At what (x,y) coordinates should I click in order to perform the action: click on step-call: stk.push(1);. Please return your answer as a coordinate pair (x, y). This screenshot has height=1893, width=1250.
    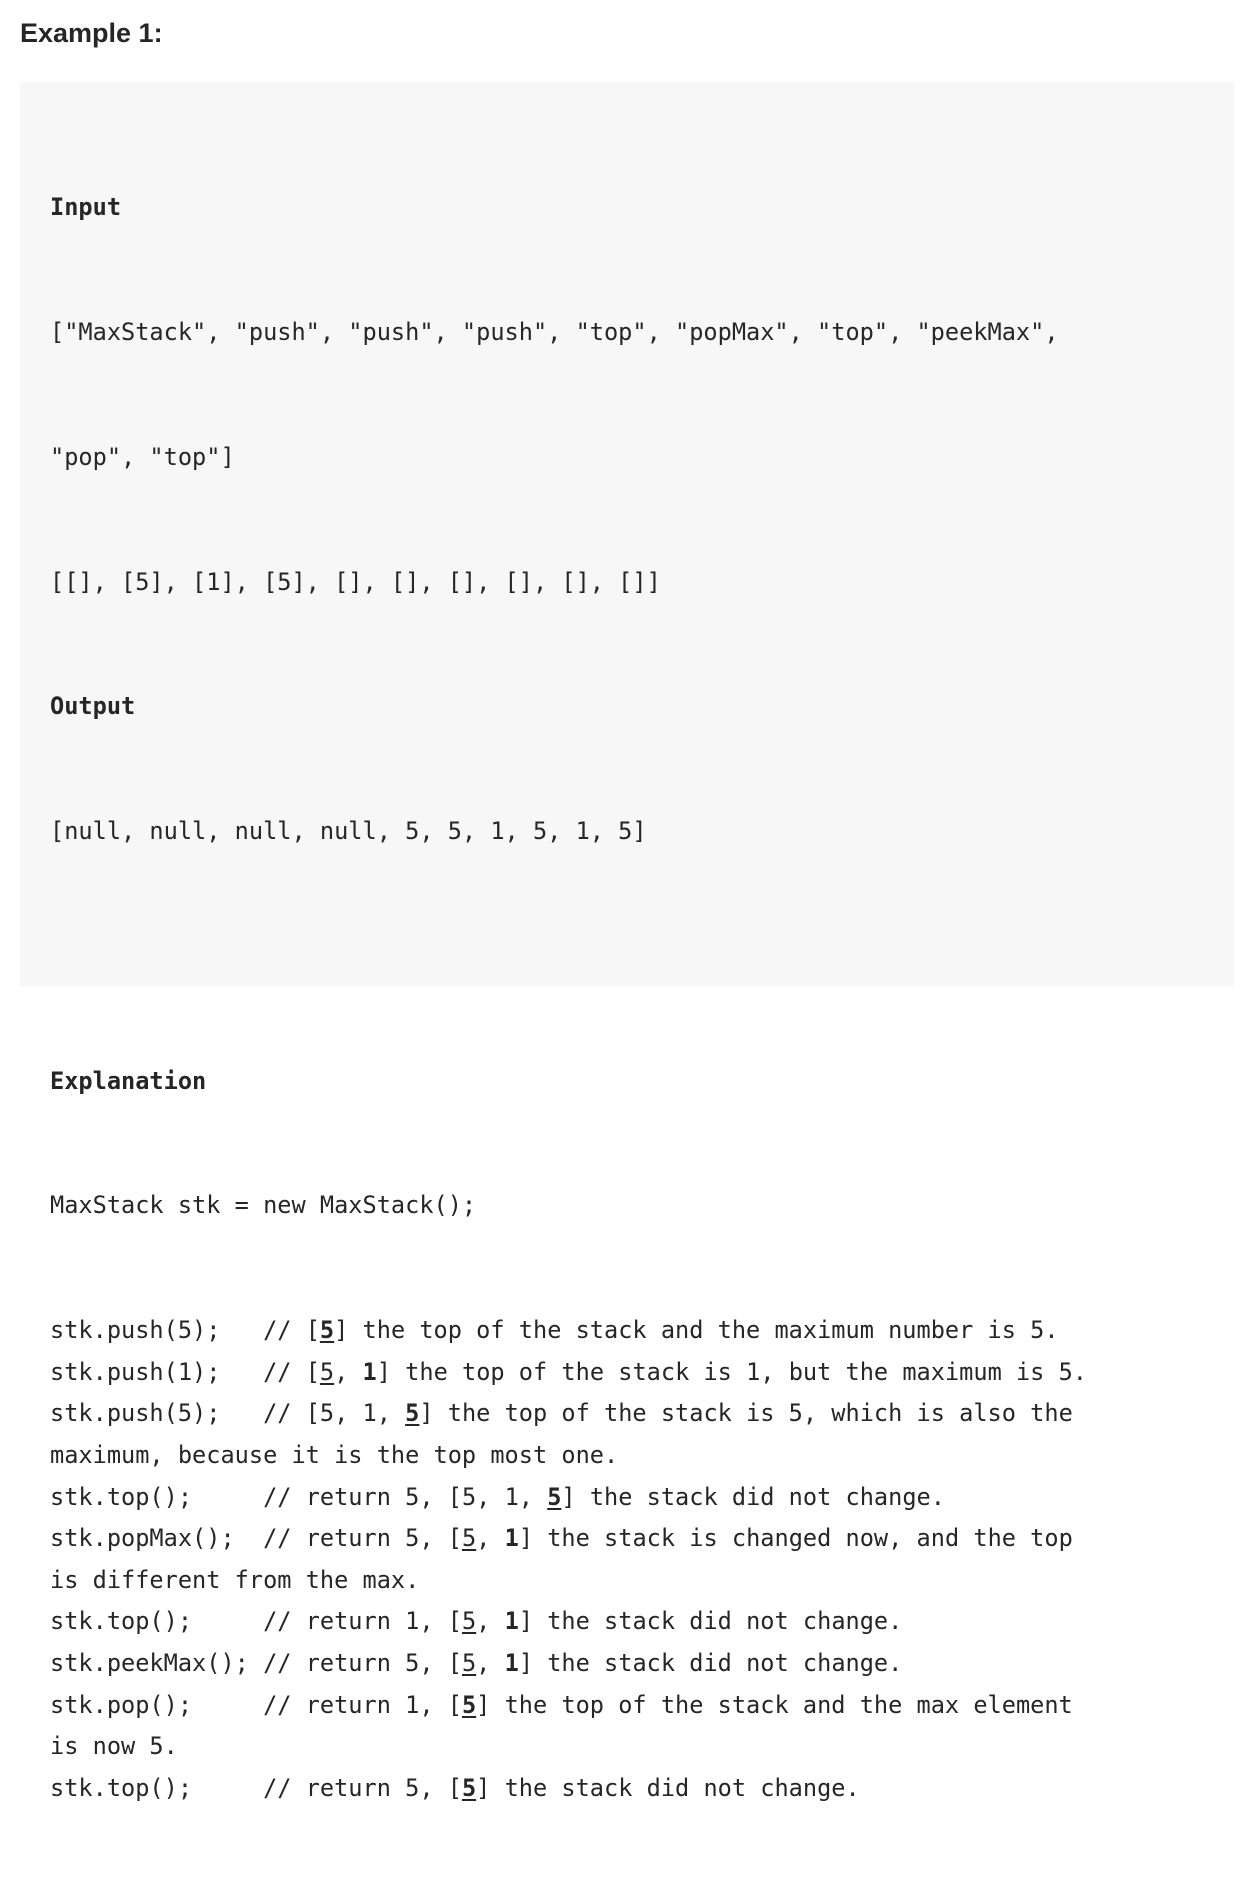
    Looking at the image, I should click on (157, 1371).